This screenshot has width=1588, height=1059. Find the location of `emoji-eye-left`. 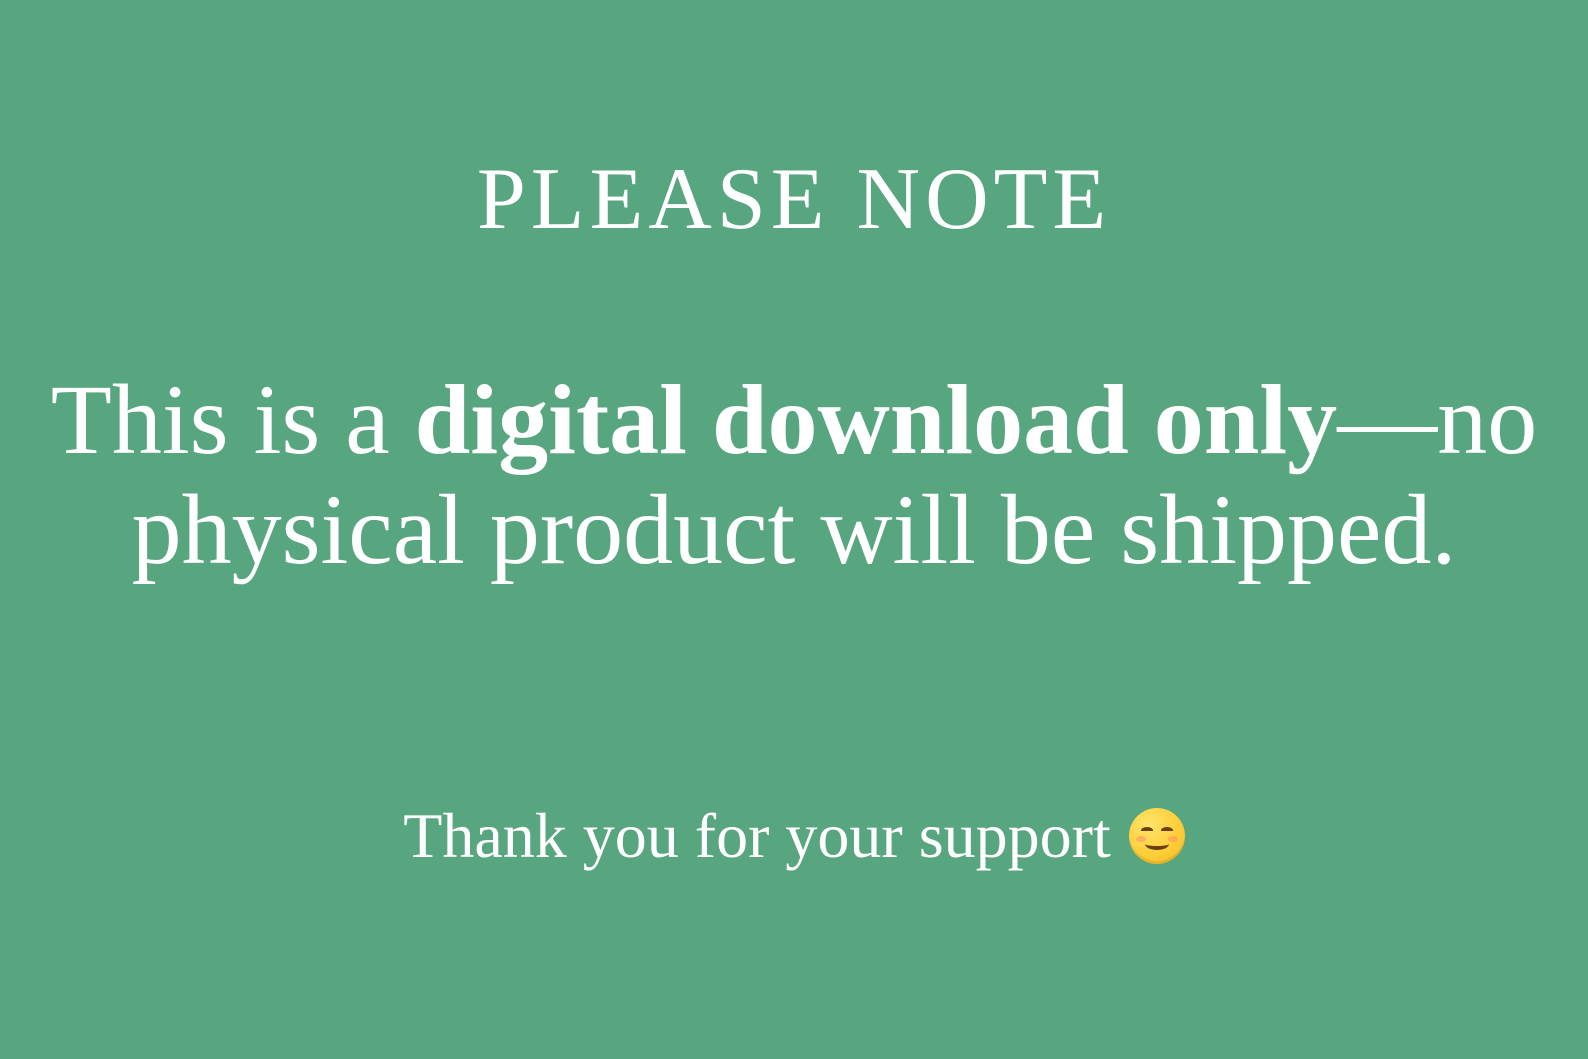

emoji-eye-left is located at coordinates (1146, 830).